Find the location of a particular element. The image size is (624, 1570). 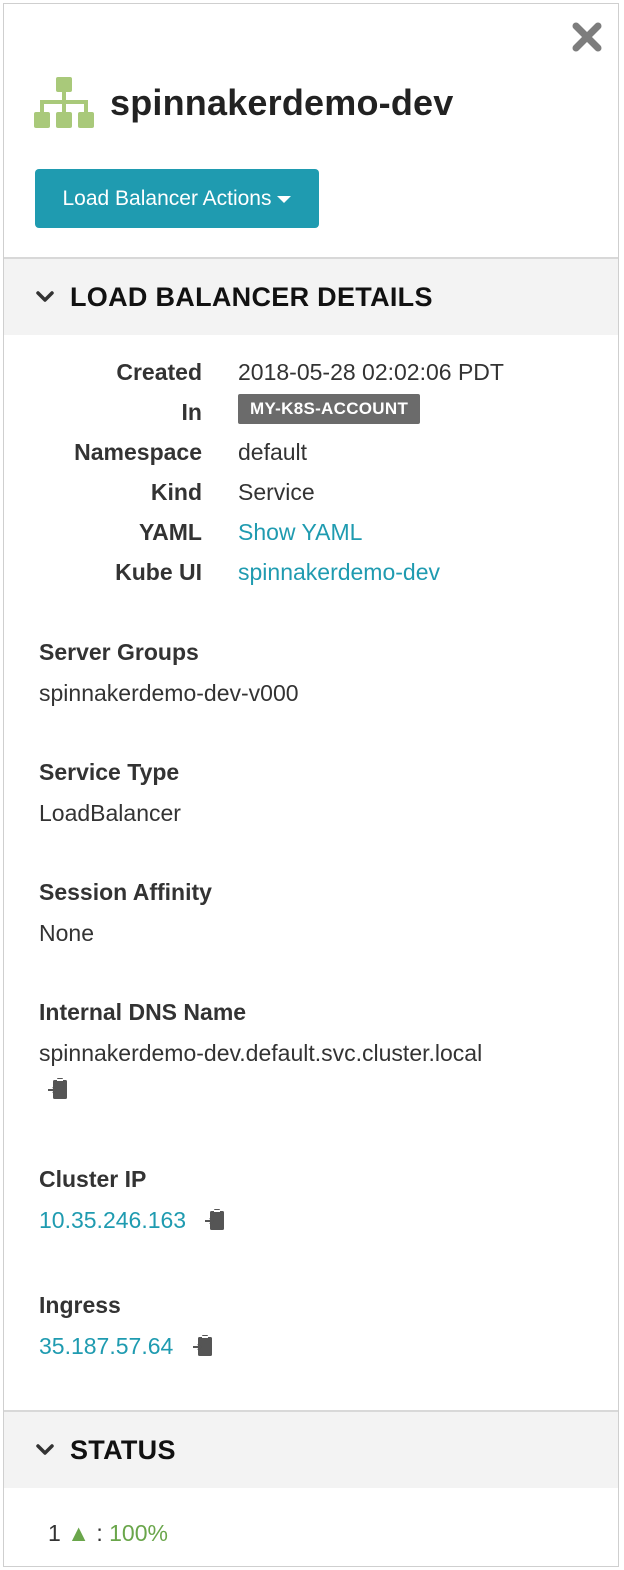

kv-key: In is located at coordinates (191, 412).